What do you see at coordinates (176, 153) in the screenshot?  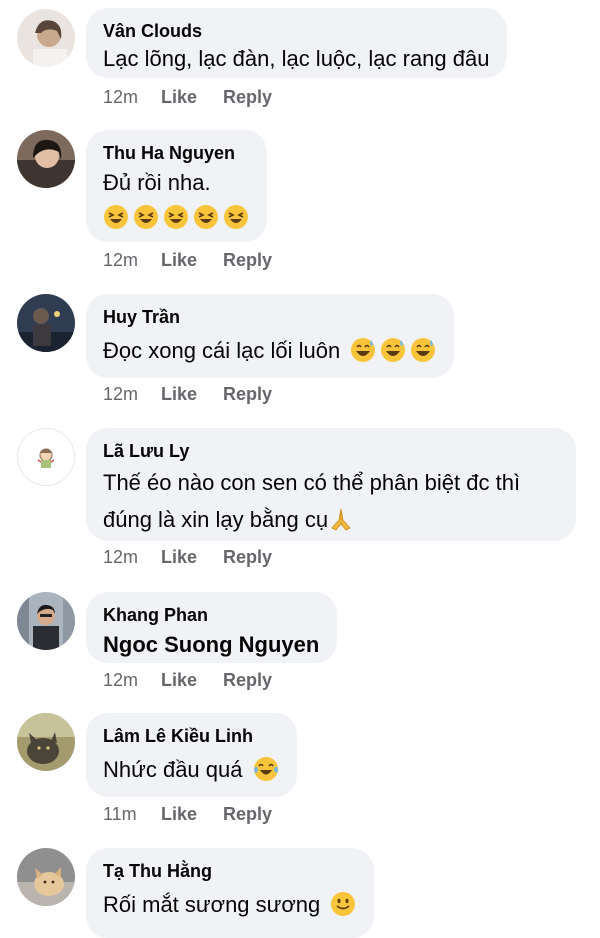 I see `comment-author: Thu Ha Nguyen` at bounding box center [176, 153].